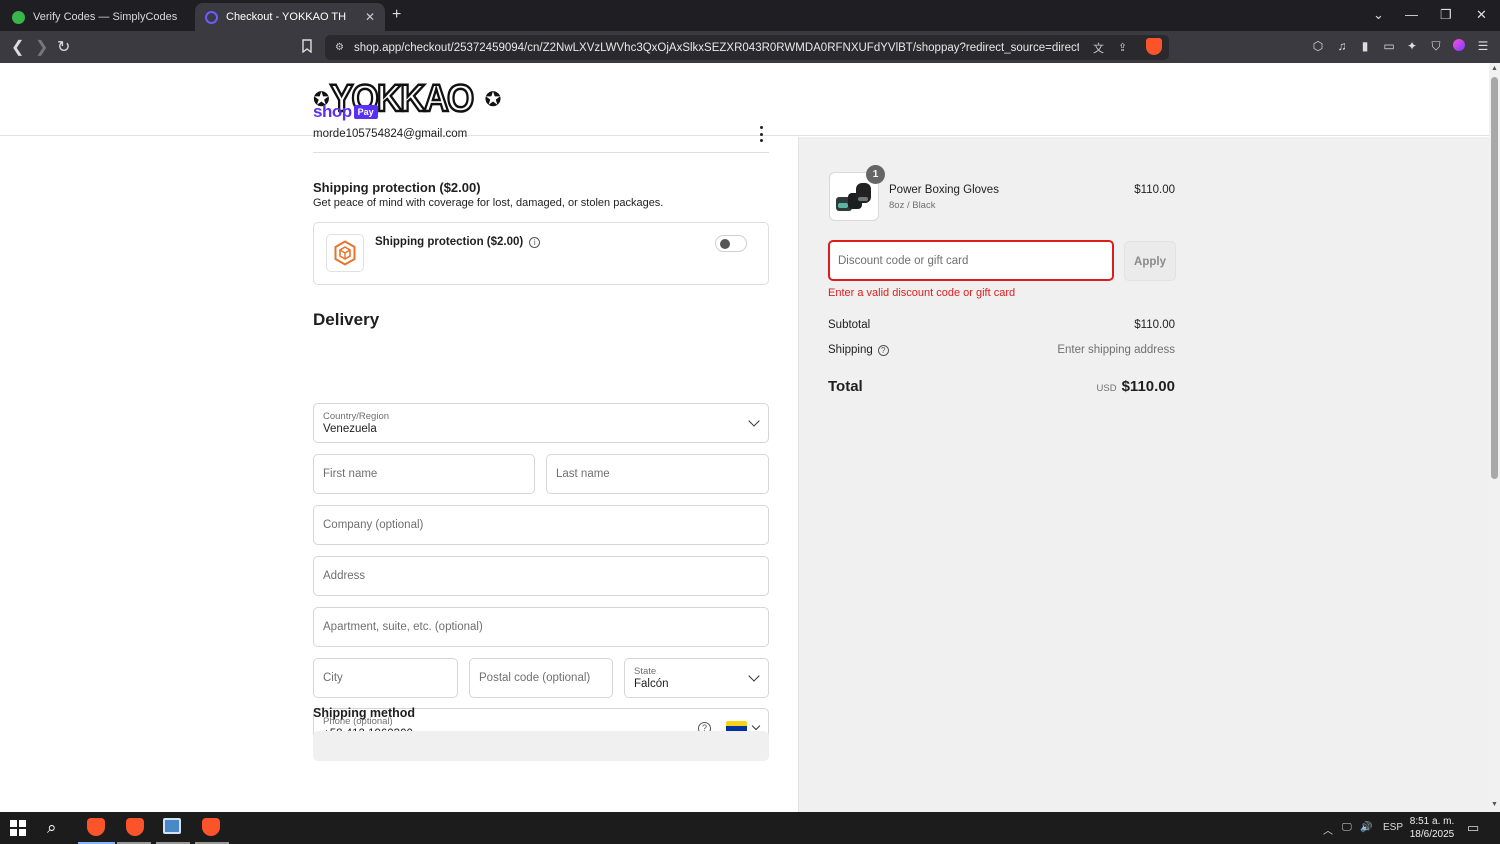 This screenshot has height=844, width=1500. What do you see at coordinates (541, 576) in the screenshot?
I see `address-field: Address` at bounding box center [541, 576].